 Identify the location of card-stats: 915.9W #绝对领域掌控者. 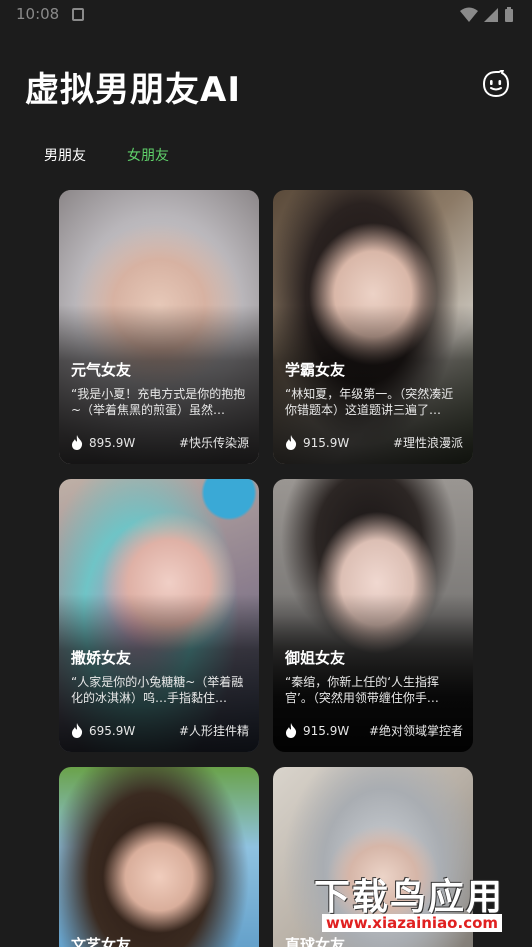
(374, 730).